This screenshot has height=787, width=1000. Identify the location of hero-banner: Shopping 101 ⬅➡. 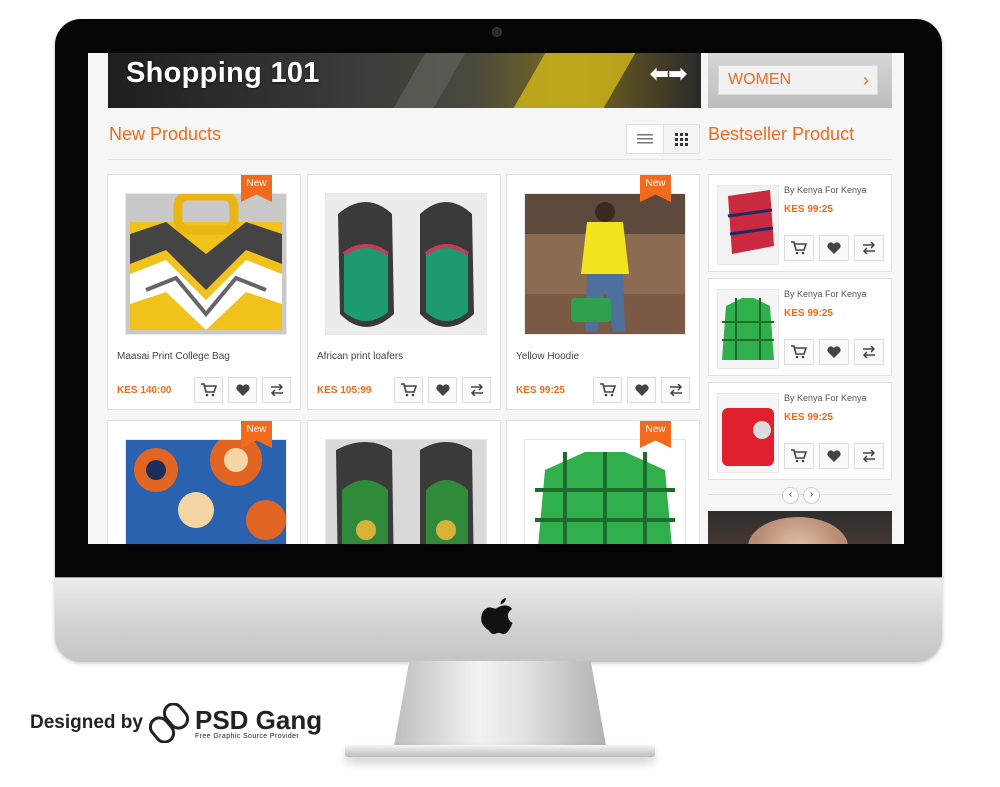
(404, 80).